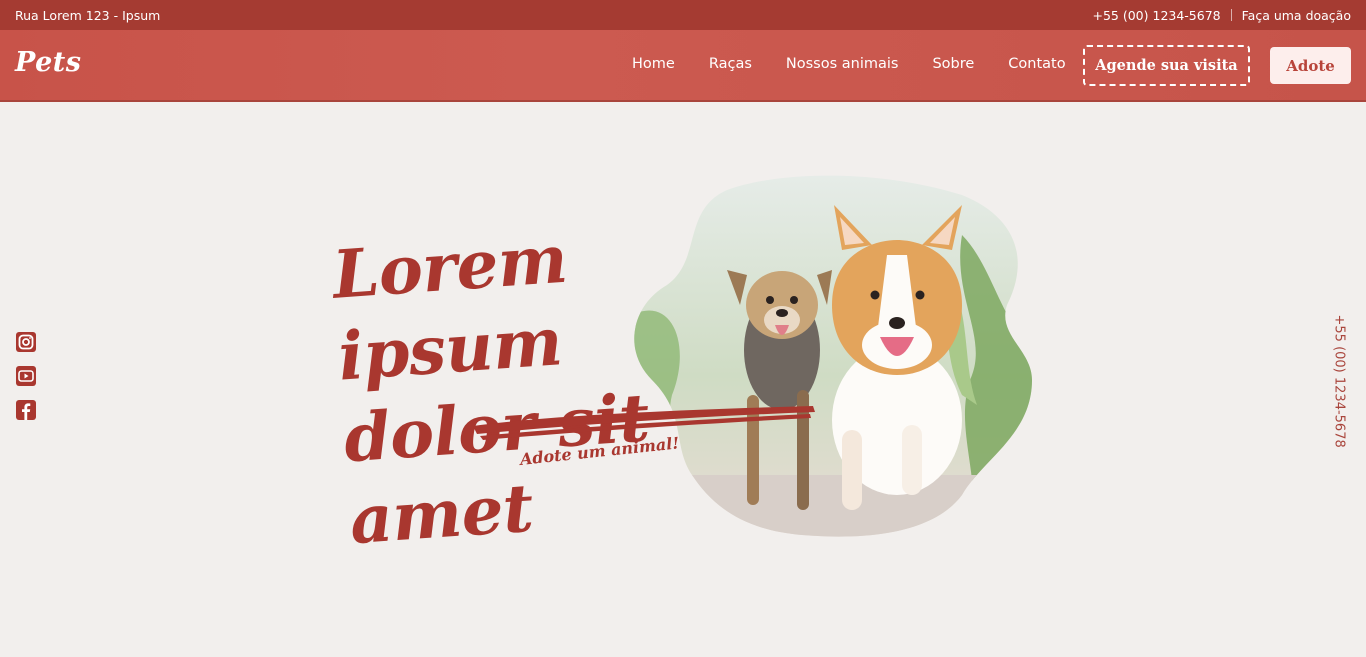  I want to click on nav-contato: Contato, so click(1036, 64).